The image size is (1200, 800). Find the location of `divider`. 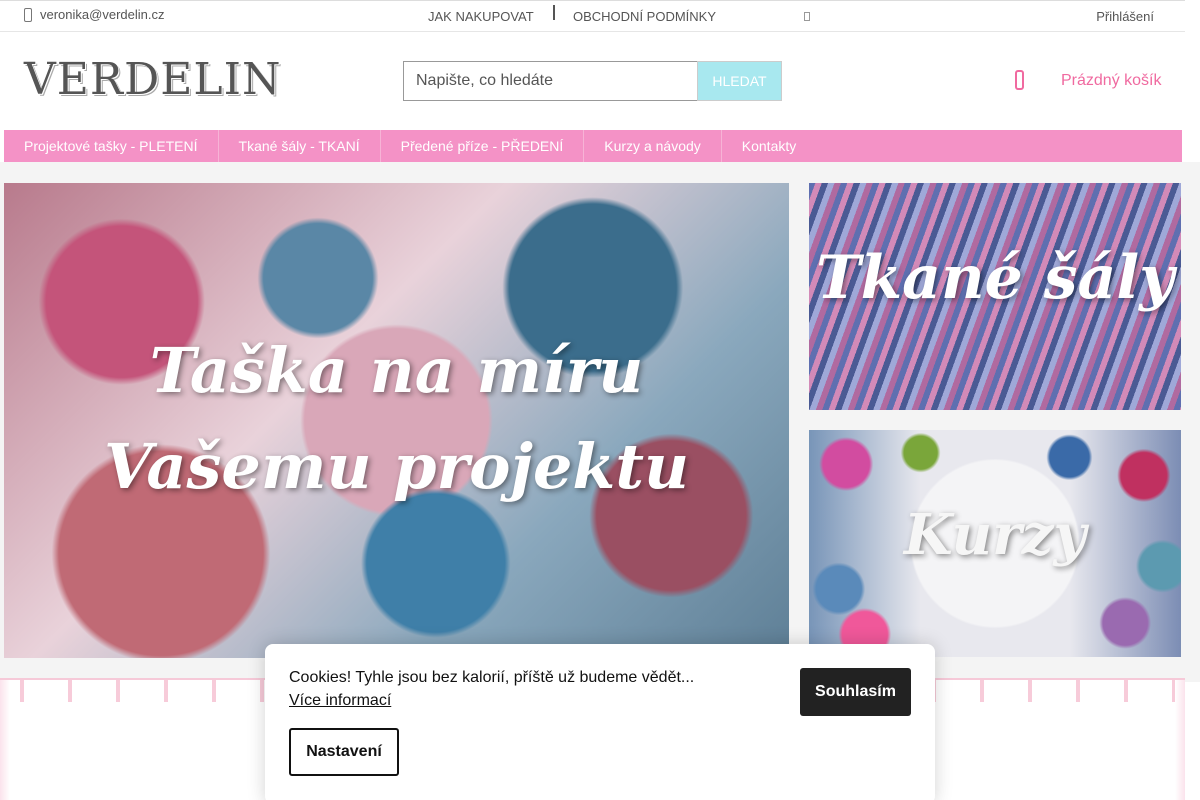

divider is located at coordinates (554, 12).